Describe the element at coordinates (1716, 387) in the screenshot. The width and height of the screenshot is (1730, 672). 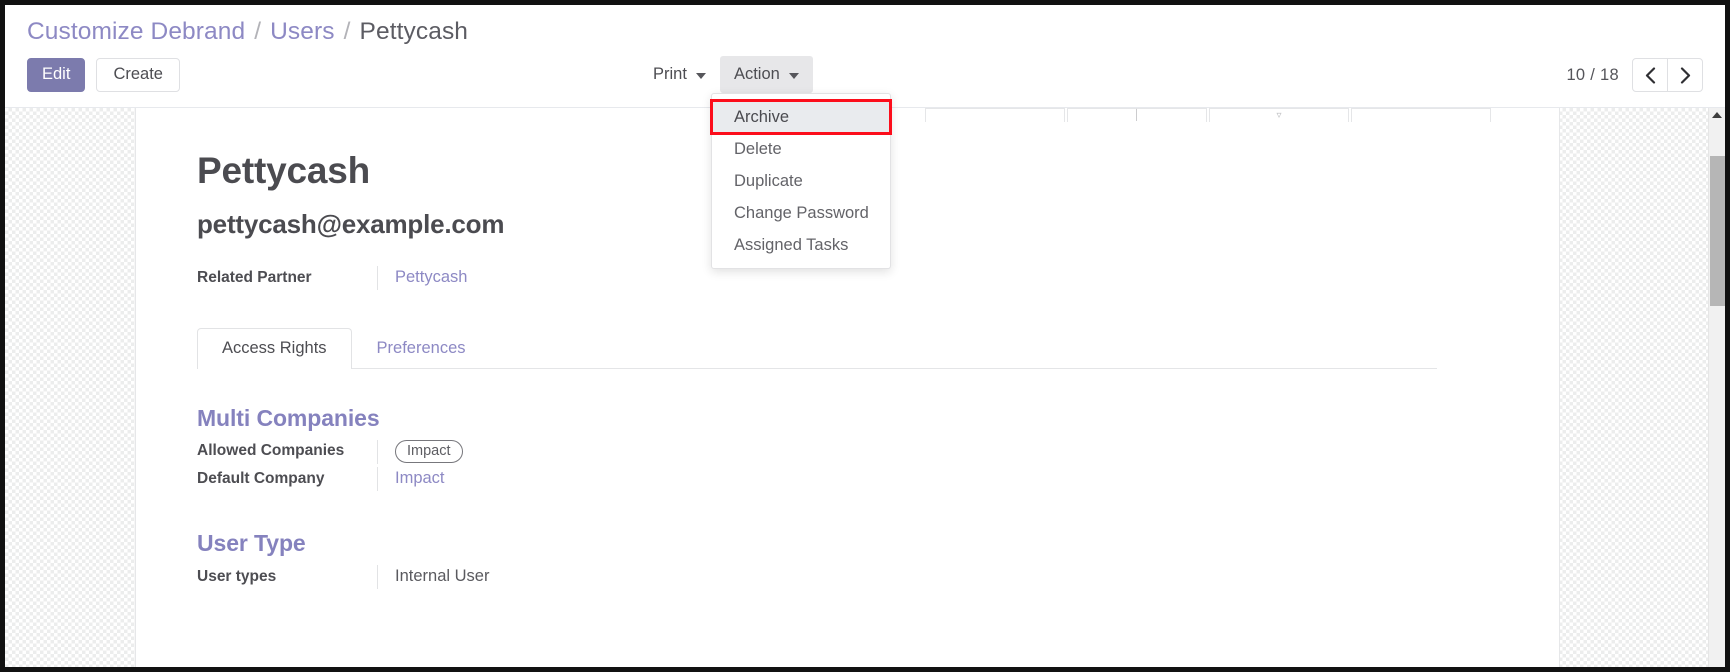
I see `vertical-scrollbar` at that location.